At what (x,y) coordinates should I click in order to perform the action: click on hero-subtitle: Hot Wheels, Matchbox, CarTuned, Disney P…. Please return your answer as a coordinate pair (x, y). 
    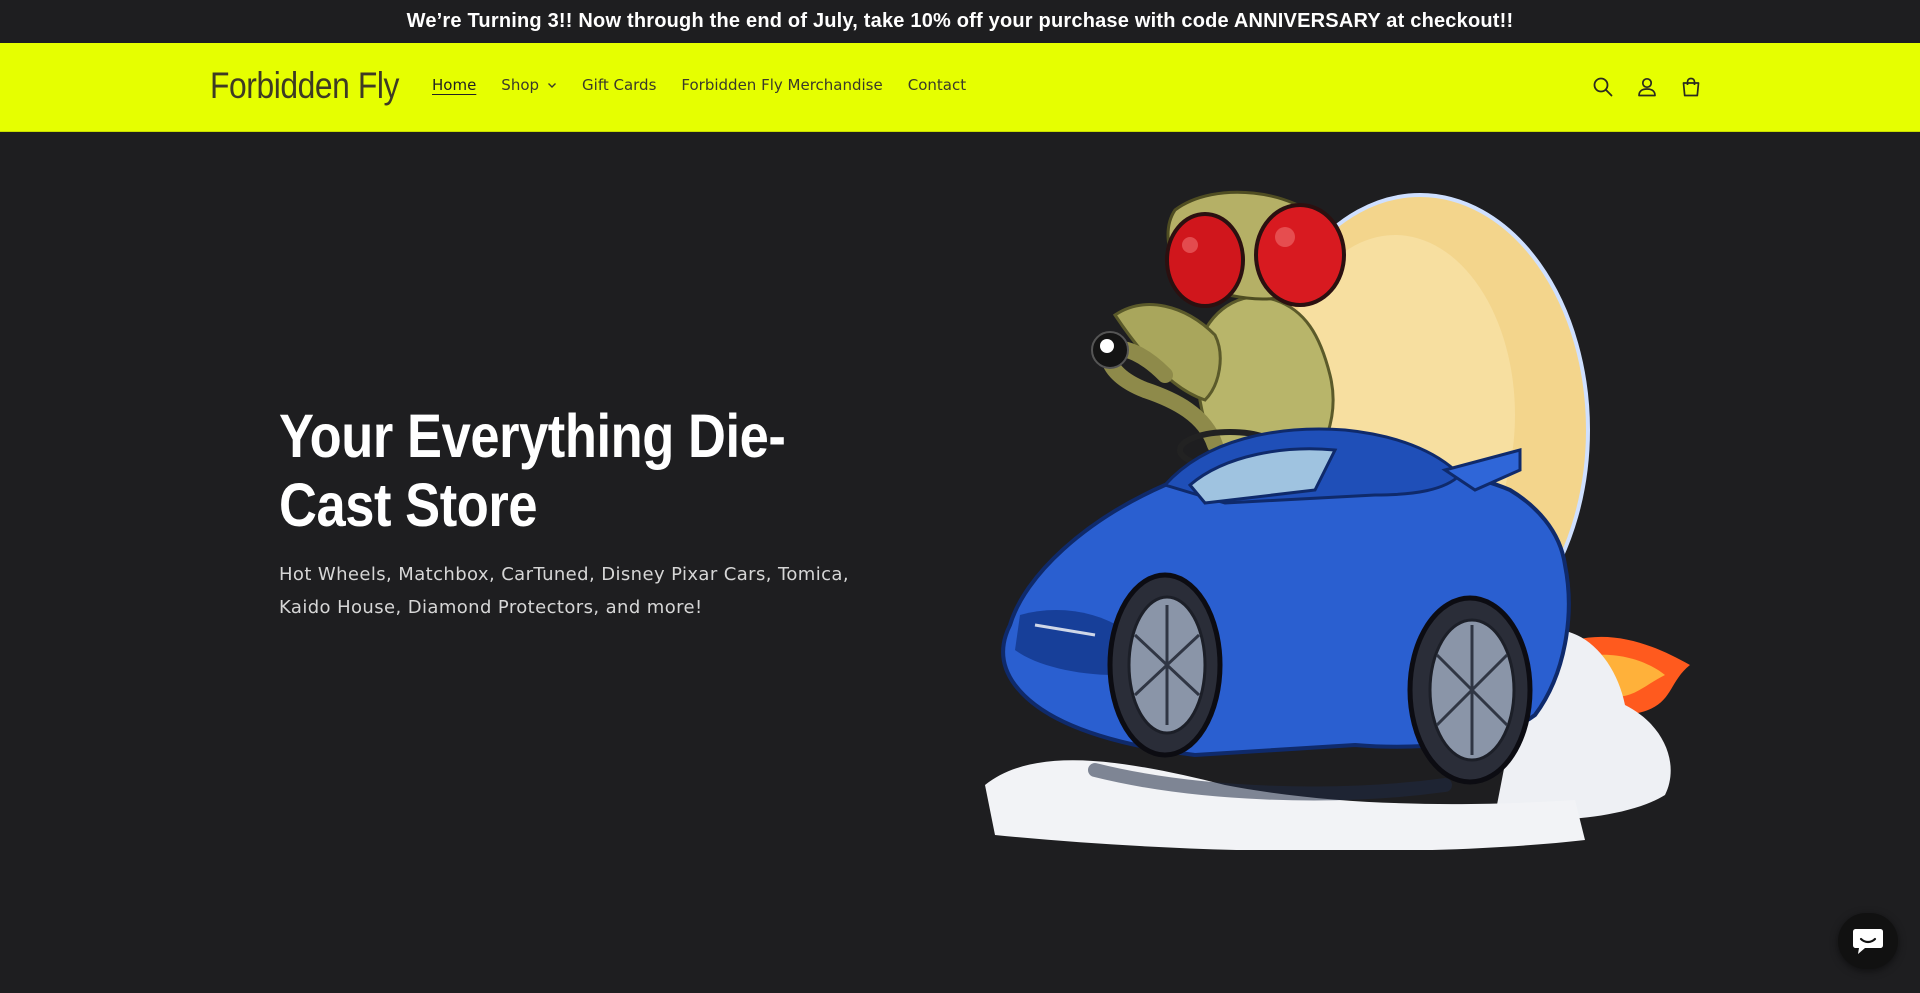
    Looking at the image, I should click on (564, 591).